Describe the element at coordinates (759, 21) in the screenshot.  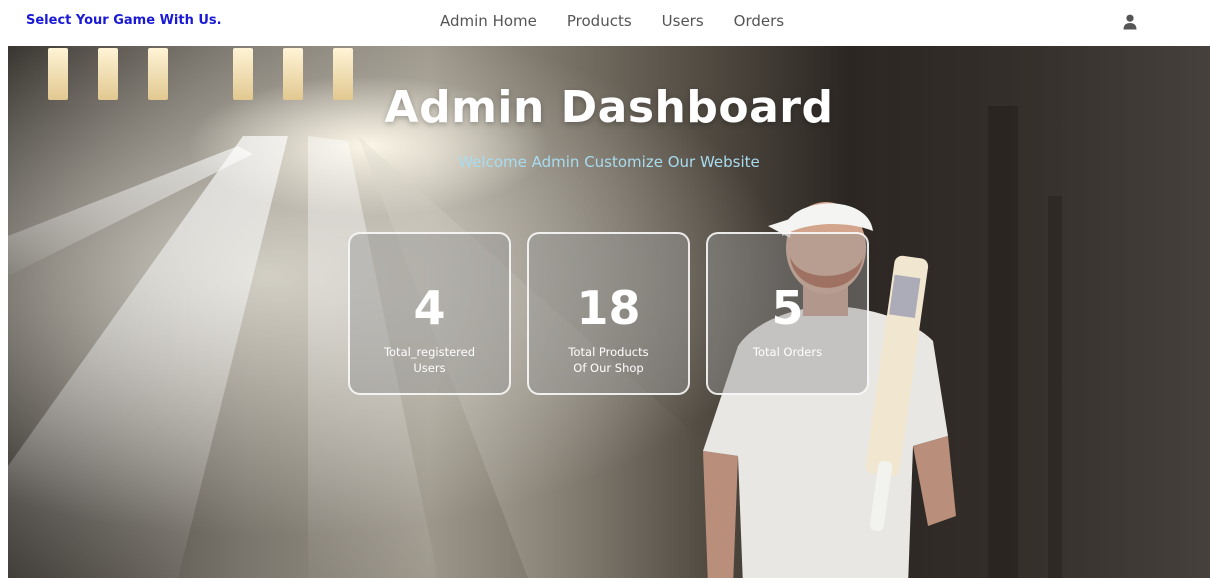
I see `nav-link-orders: Orders` at that location.